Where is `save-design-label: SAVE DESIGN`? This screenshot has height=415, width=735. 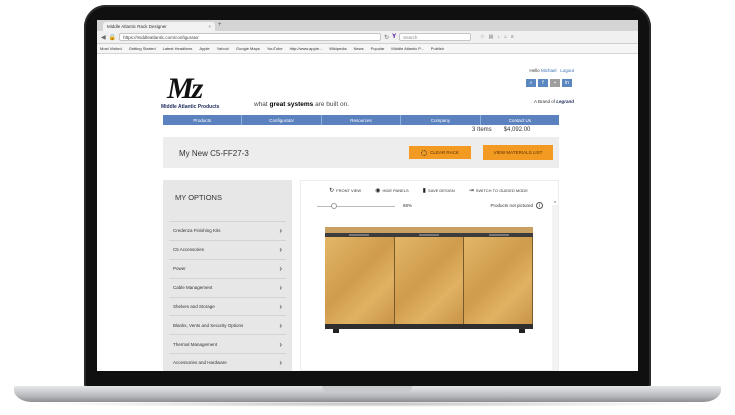 save-design-label: SAVE DESIGN is located at coordinates (441, 190).